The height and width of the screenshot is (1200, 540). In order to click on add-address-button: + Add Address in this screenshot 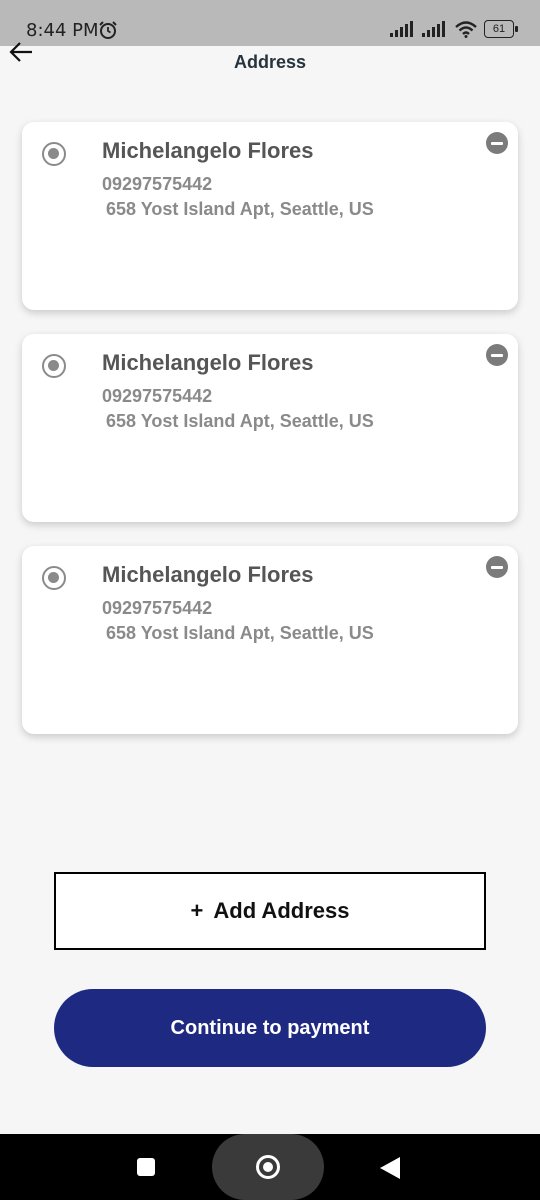, I will do `click(270, 911)`.